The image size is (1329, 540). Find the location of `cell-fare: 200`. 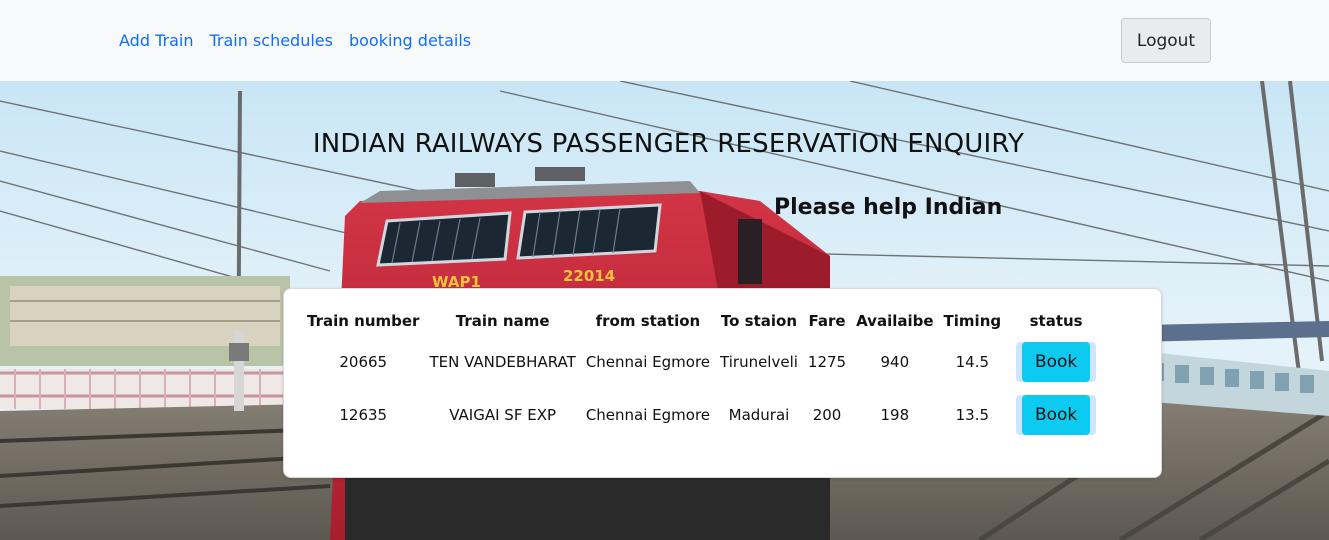

cell-fare: 200 is located at coordinates (827, 414).